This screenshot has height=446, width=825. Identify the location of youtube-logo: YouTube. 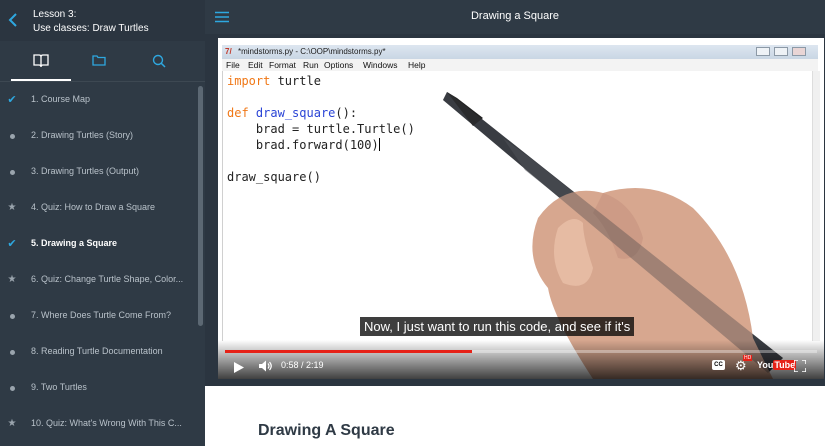
(777, 365).